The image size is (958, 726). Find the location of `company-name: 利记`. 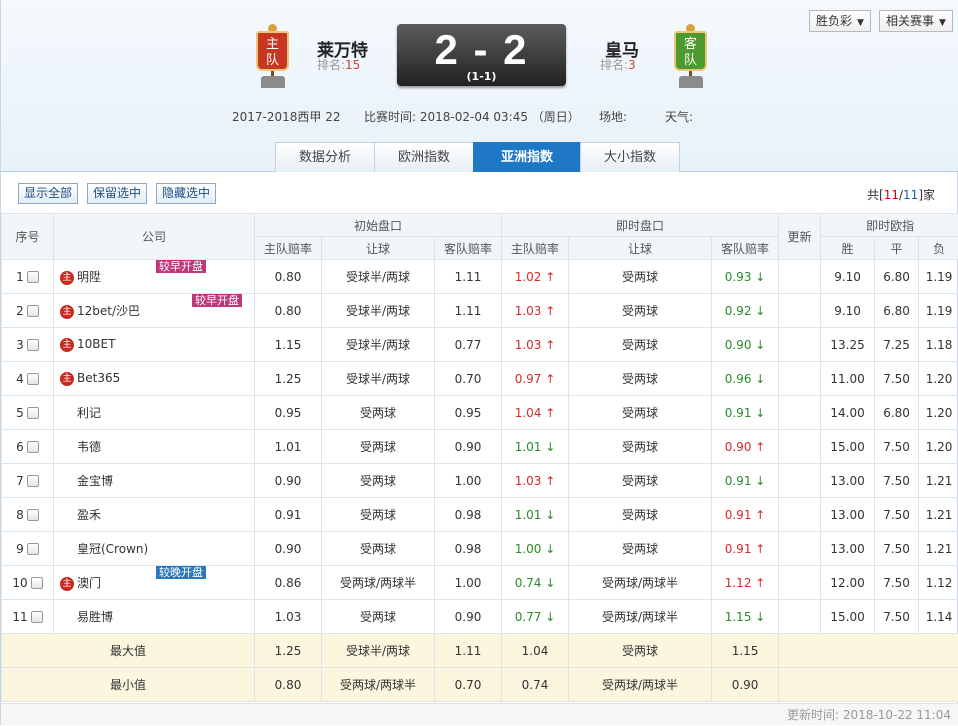

company-name: 利记 is located at coordinates (89, 413).